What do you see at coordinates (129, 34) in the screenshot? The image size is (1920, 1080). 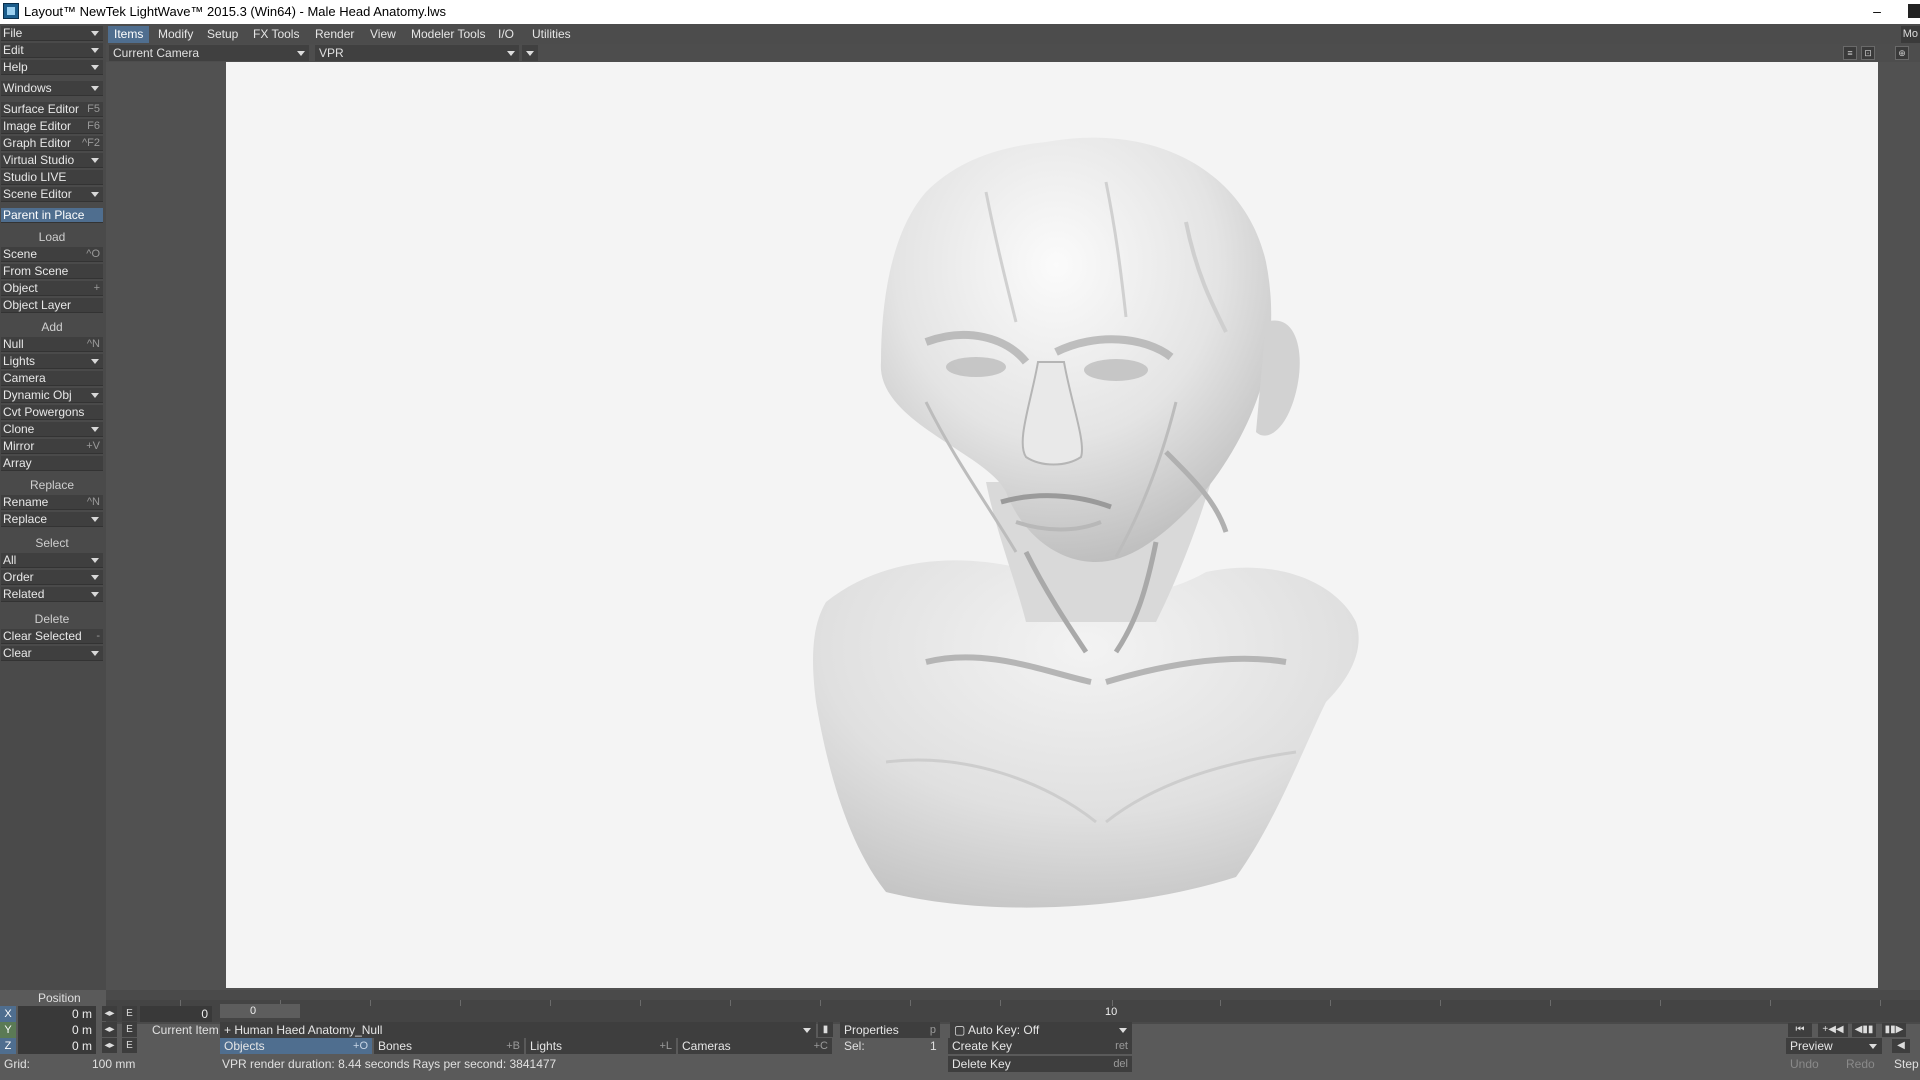 I see `tab-items: Items` at bounding box center [129, 34].